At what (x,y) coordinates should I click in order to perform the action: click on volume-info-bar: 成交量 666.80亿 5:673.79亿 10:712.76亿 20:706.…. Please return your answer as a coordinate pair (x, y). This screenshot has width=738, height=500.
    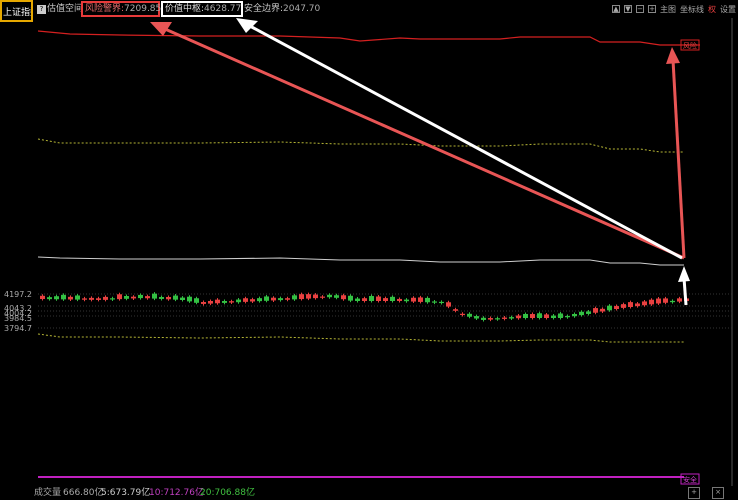
    Looking at the image, I should click on (369, 493).